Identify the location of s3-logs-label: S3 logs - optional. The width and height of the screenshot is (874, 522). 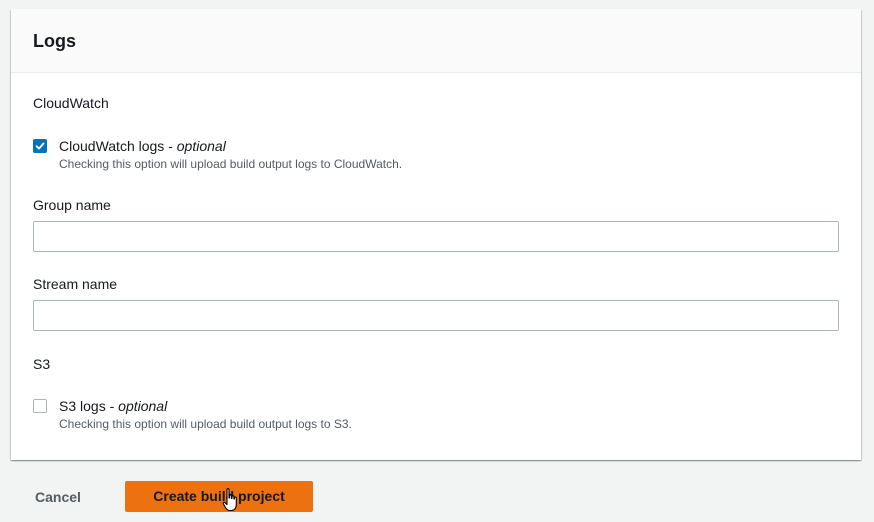
(205, 406).